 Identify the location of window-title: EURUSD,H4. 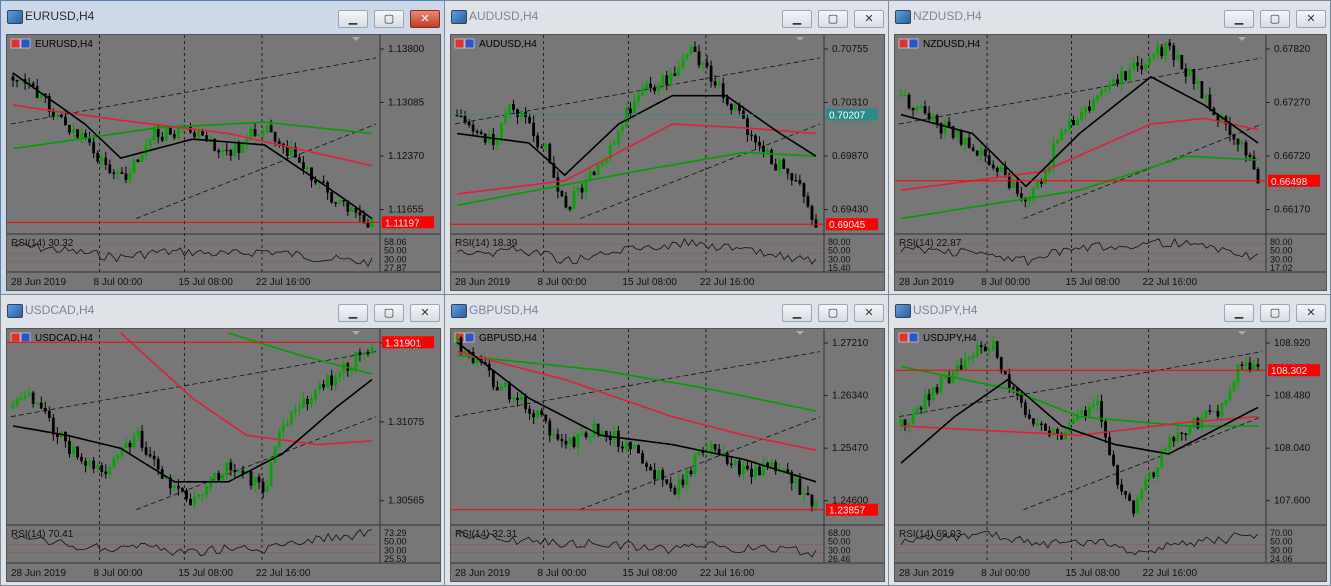
(60, 16).